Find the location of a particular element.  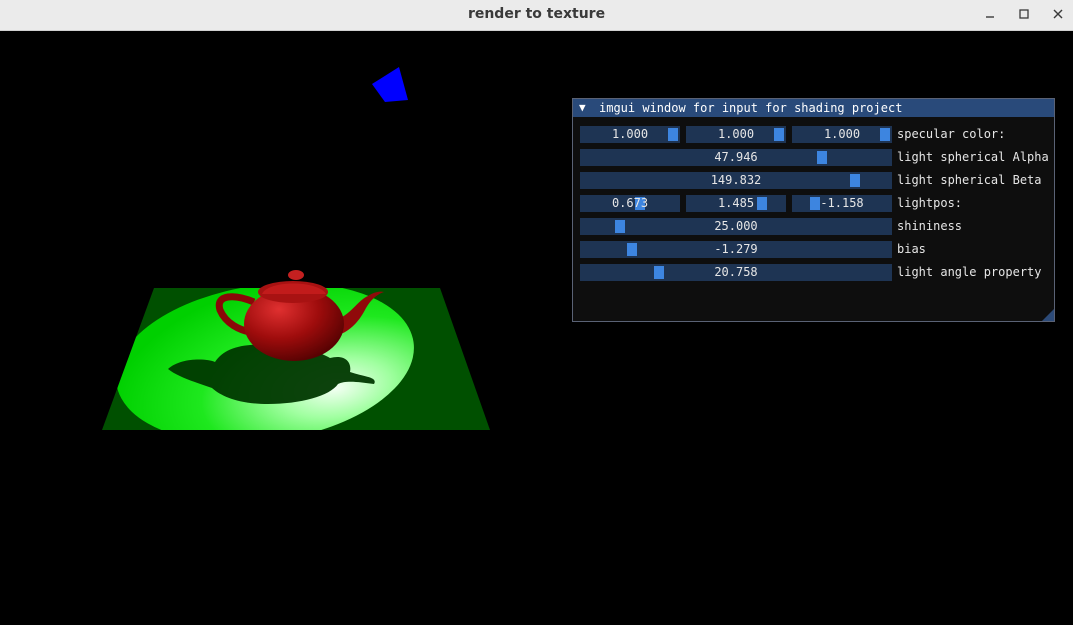

slider-value: 0.673 is located at coordinates (630, 203).